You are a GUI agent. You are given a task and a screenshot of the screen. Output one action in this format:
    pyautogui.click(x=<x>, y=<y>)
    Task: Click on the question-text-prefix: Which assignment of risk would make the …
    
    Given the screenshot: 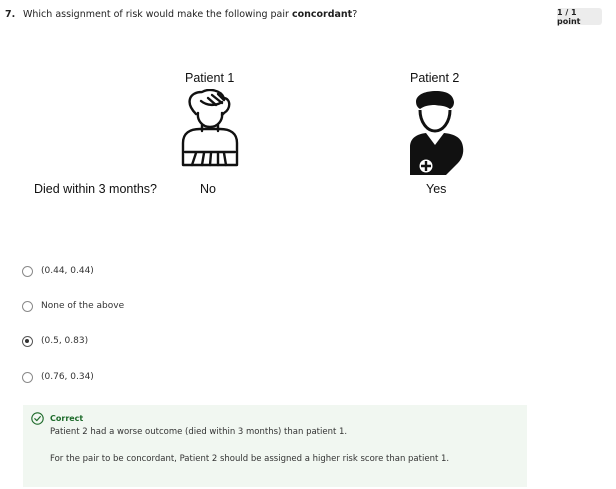 What is the action you would take?
    pyautogui.click(x=157, y=14)
    